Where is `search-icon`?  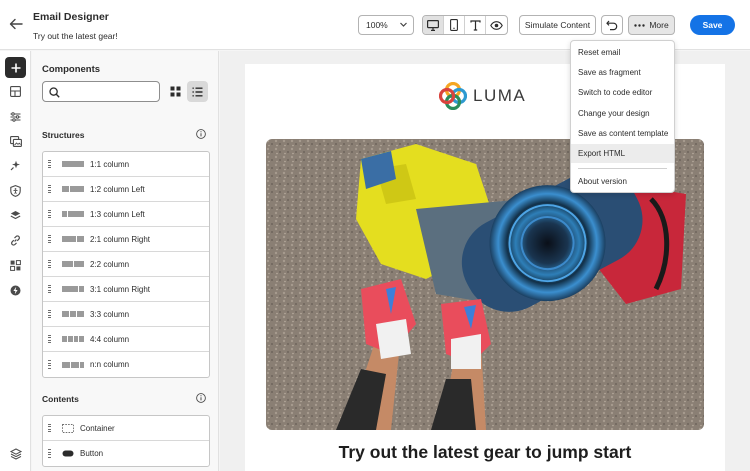 search-icon is located at coordinates (54, 92).